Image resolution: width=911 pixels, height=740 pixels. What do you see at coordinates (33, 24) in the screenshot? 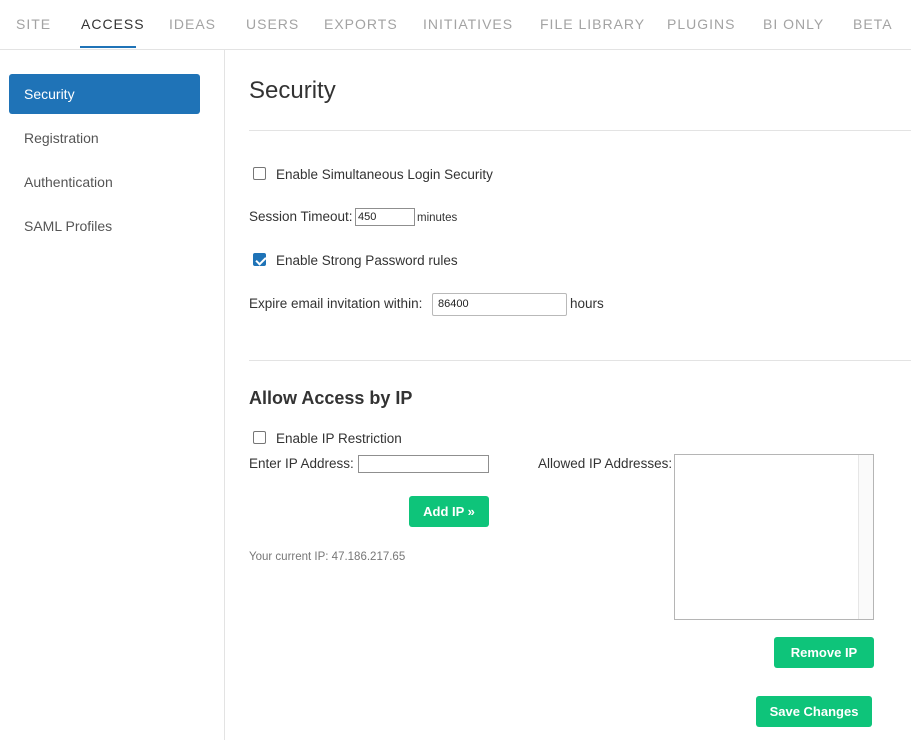
I see `tab-site: SITE` at bounding box center [33, 24].